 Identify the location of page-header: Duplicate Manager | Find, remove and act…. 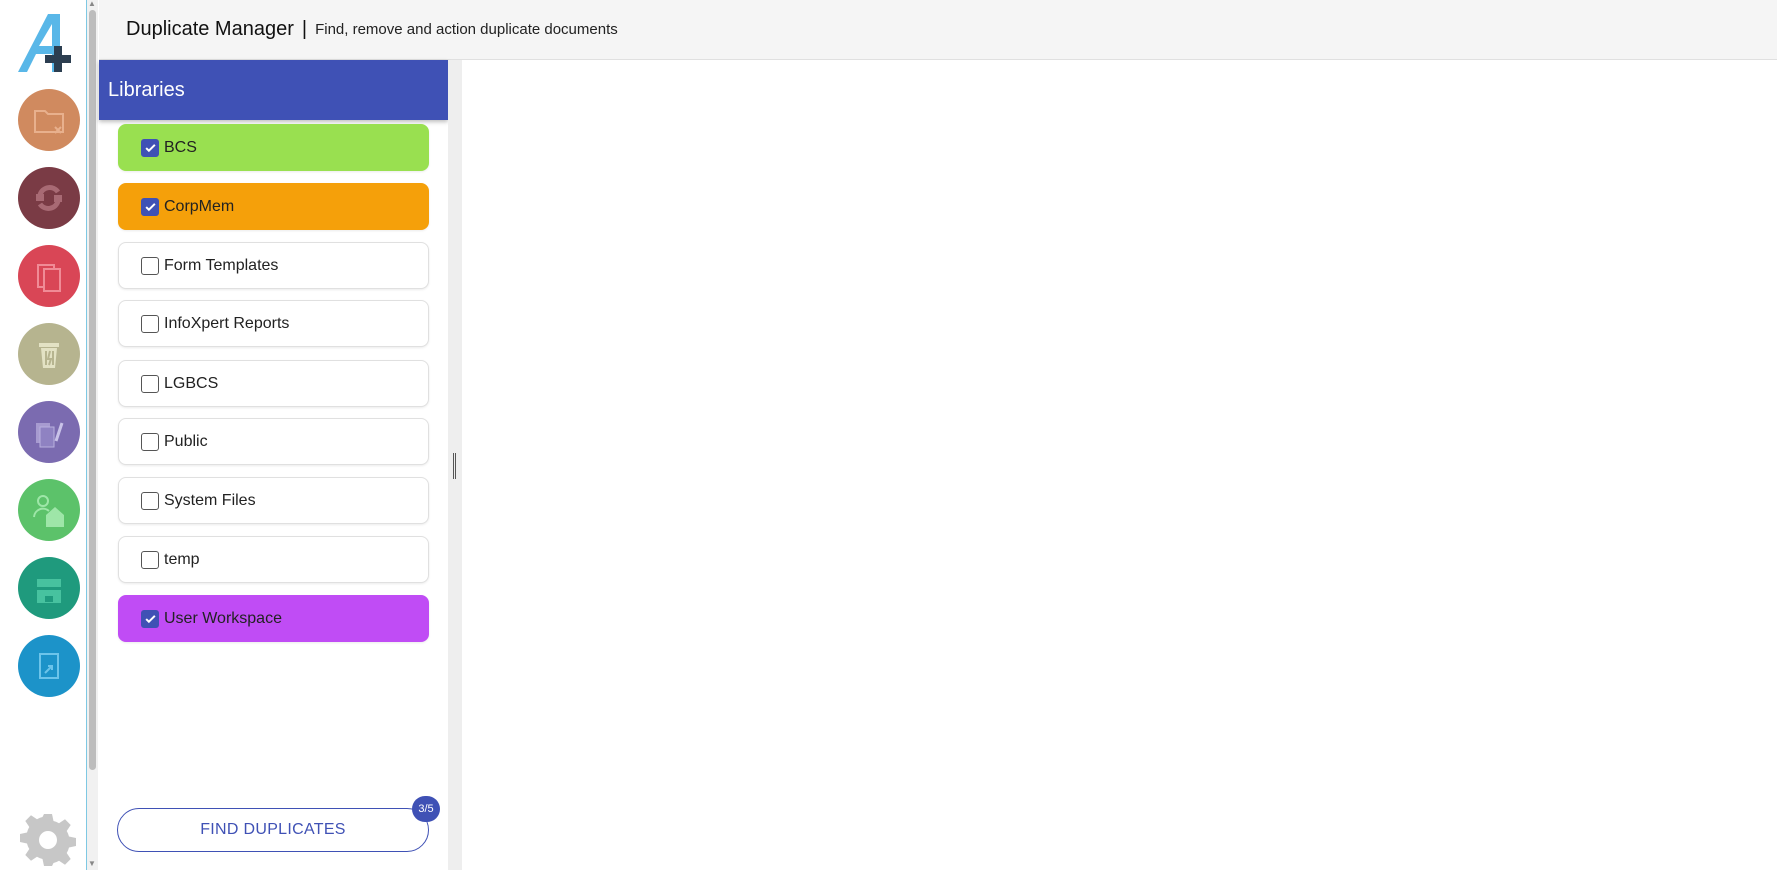
(938, 30).